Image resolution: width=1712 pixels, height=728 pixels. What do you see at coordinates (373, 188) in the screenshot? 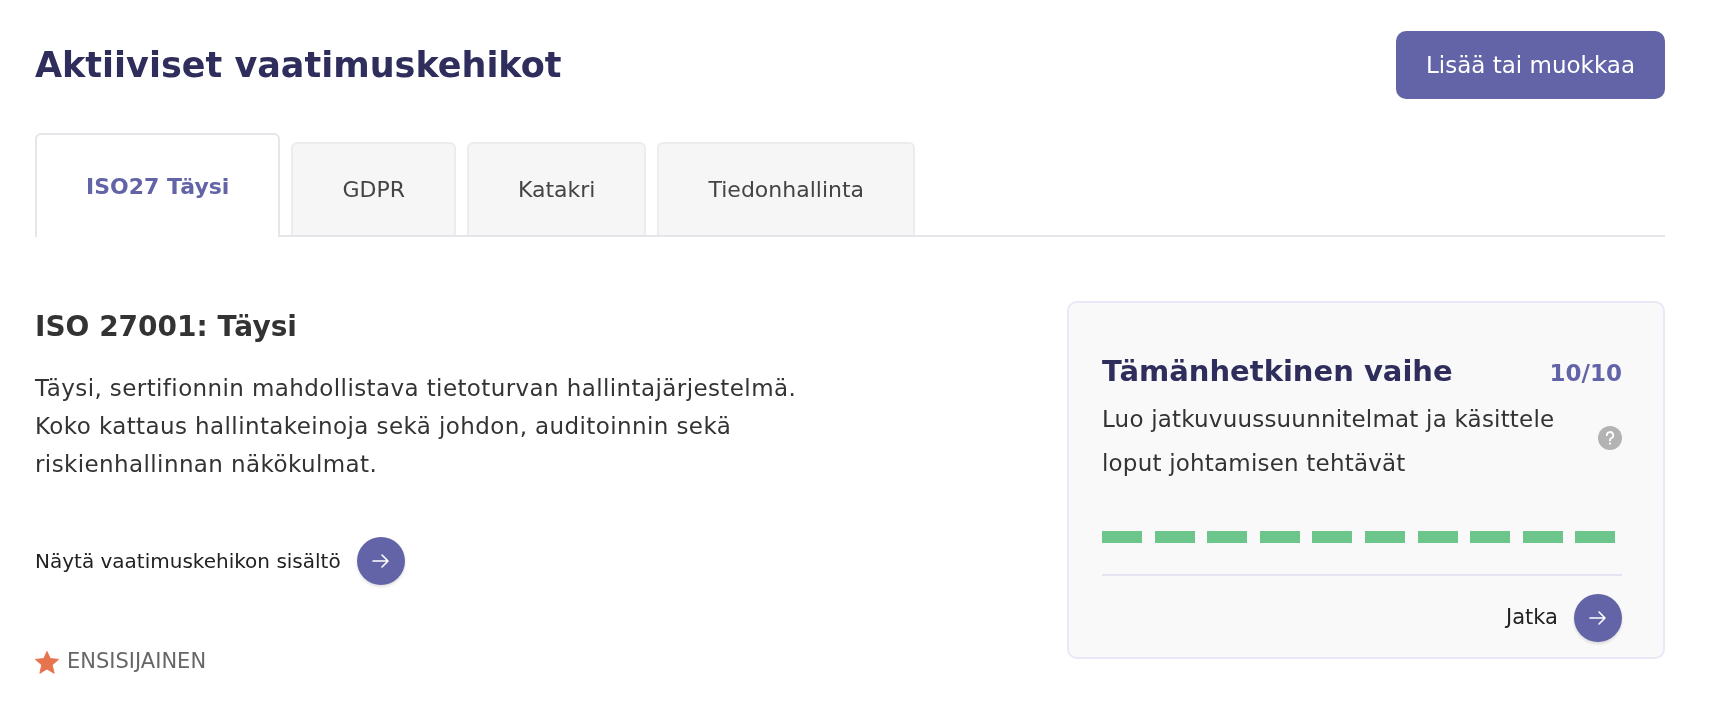
I see `tab: GDPR` at bounding box center [373, 188].